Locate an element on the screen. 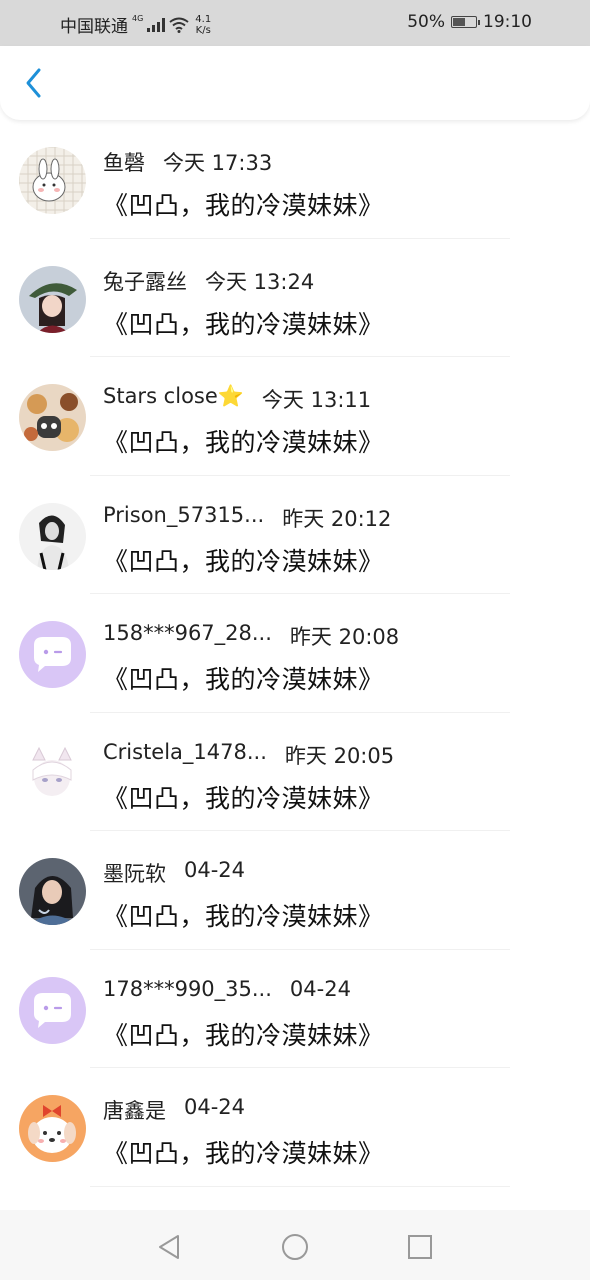 The width and height of the screenshot is (590, 1280). comment-meta: 158***967_28... 昨天 20:08 is located at coordinates (251, 636).